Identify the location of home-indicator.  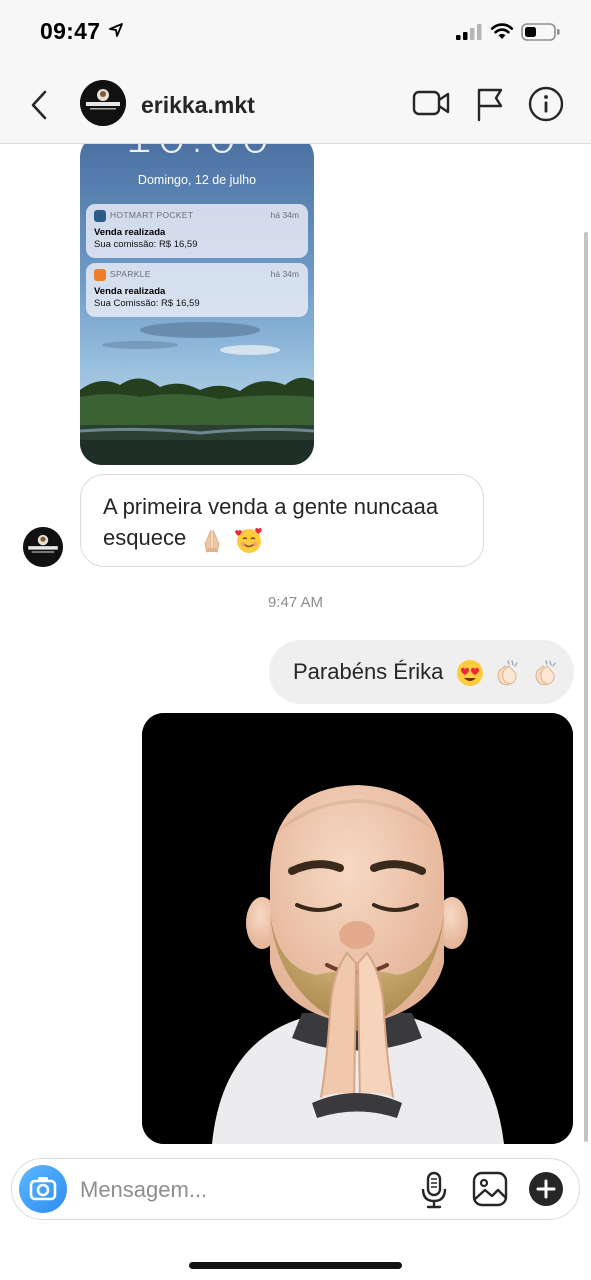
(295, 1265).